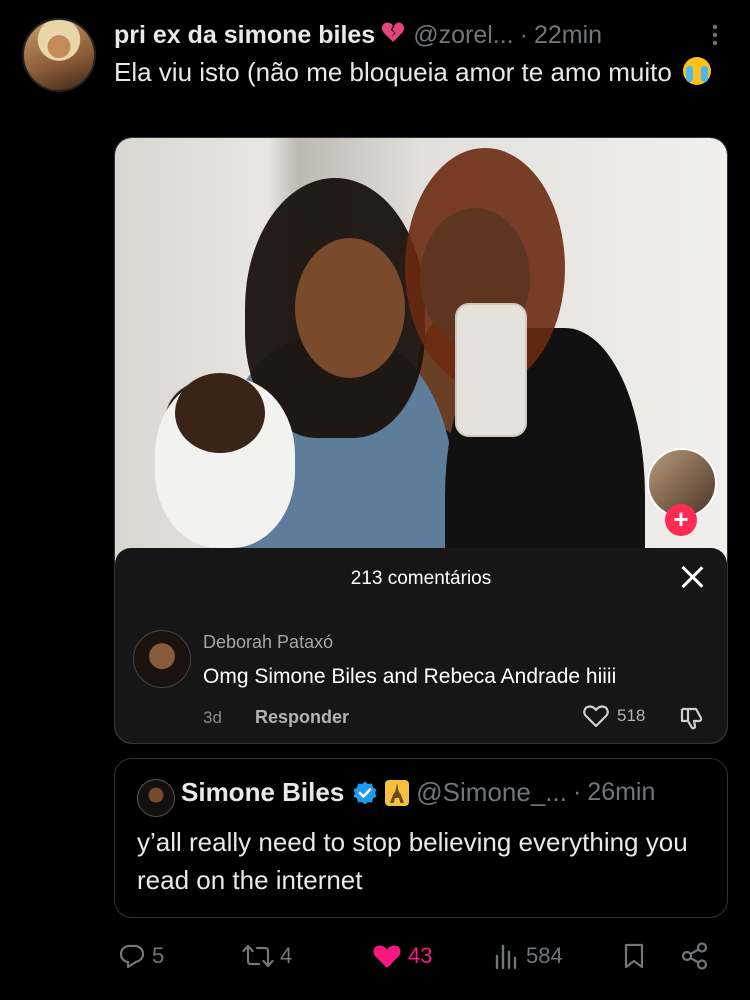  I want to click on views-chart-icon, so click(506, 957).